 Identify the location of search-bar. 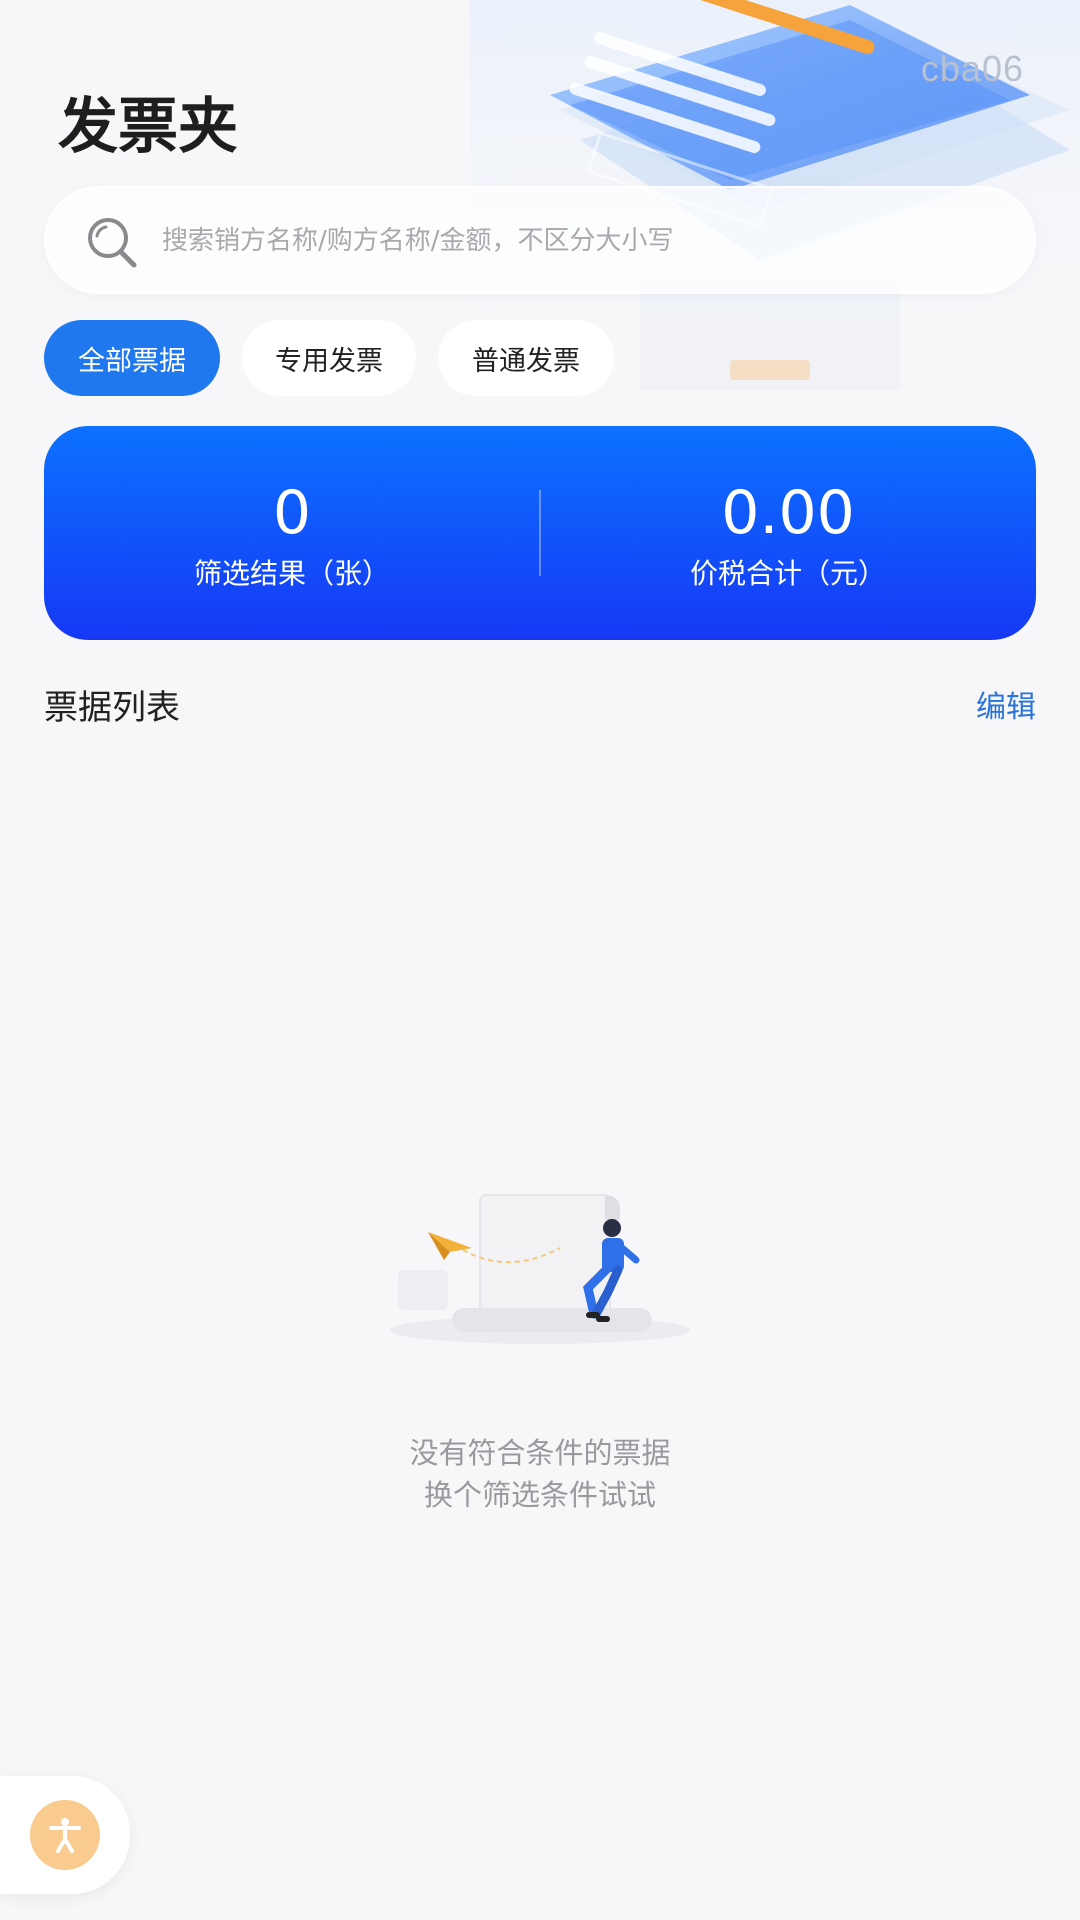
(540, 240).